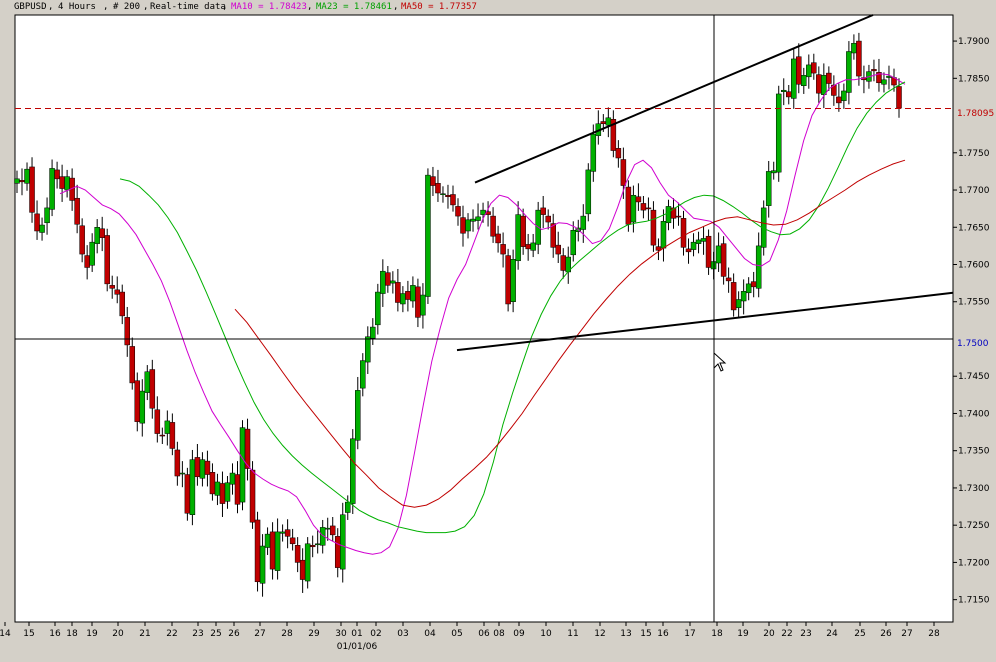 The height and width of the screenshot is (662, 996). I want to click on x-tick-label: 26, so click(234, 634).